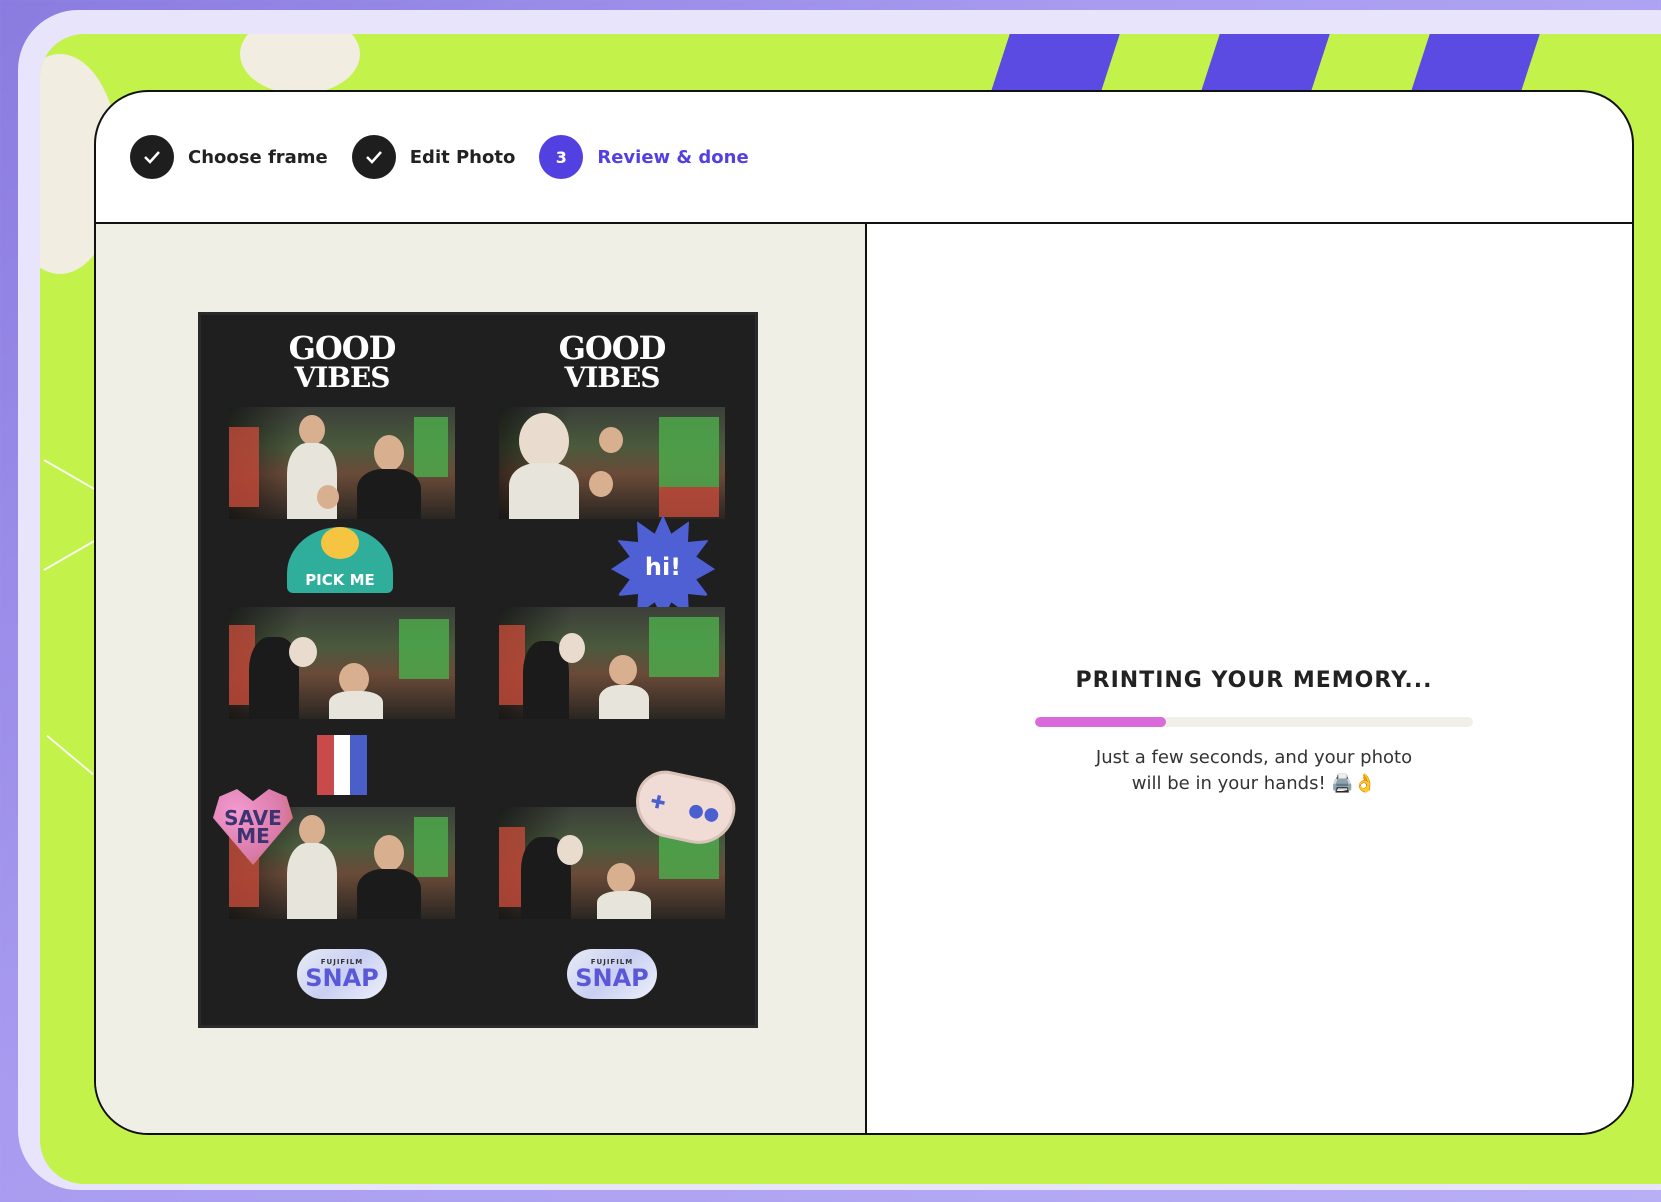  Describe the element at coordinates (704, 812) in the screenshot. I see `buttons-icon: ●●` at that location.